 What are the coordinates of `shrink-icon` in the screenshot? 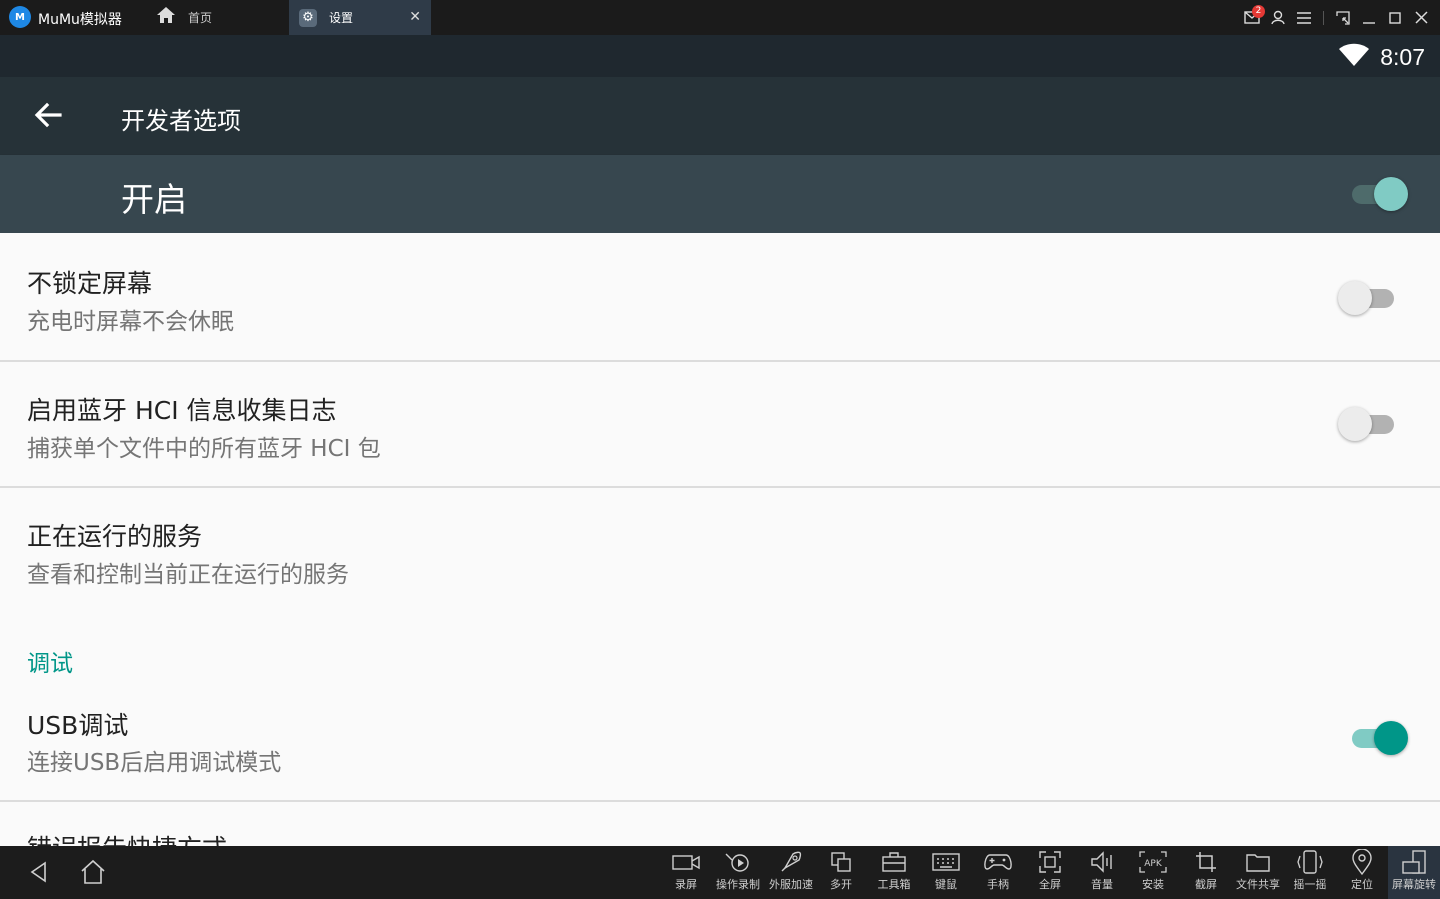 It's located at (1343, 17).